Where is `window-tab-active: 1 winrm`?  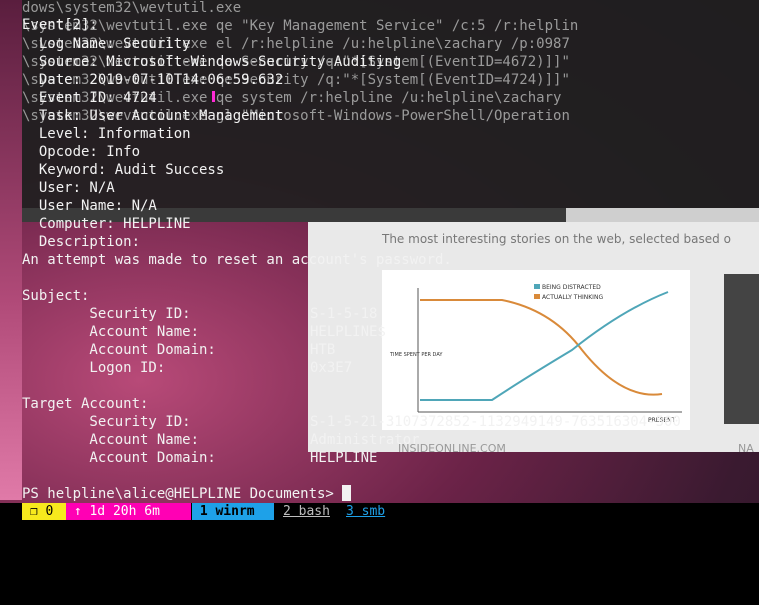
window-tab-active: 1 winrm is located at coordinates (233, 511).